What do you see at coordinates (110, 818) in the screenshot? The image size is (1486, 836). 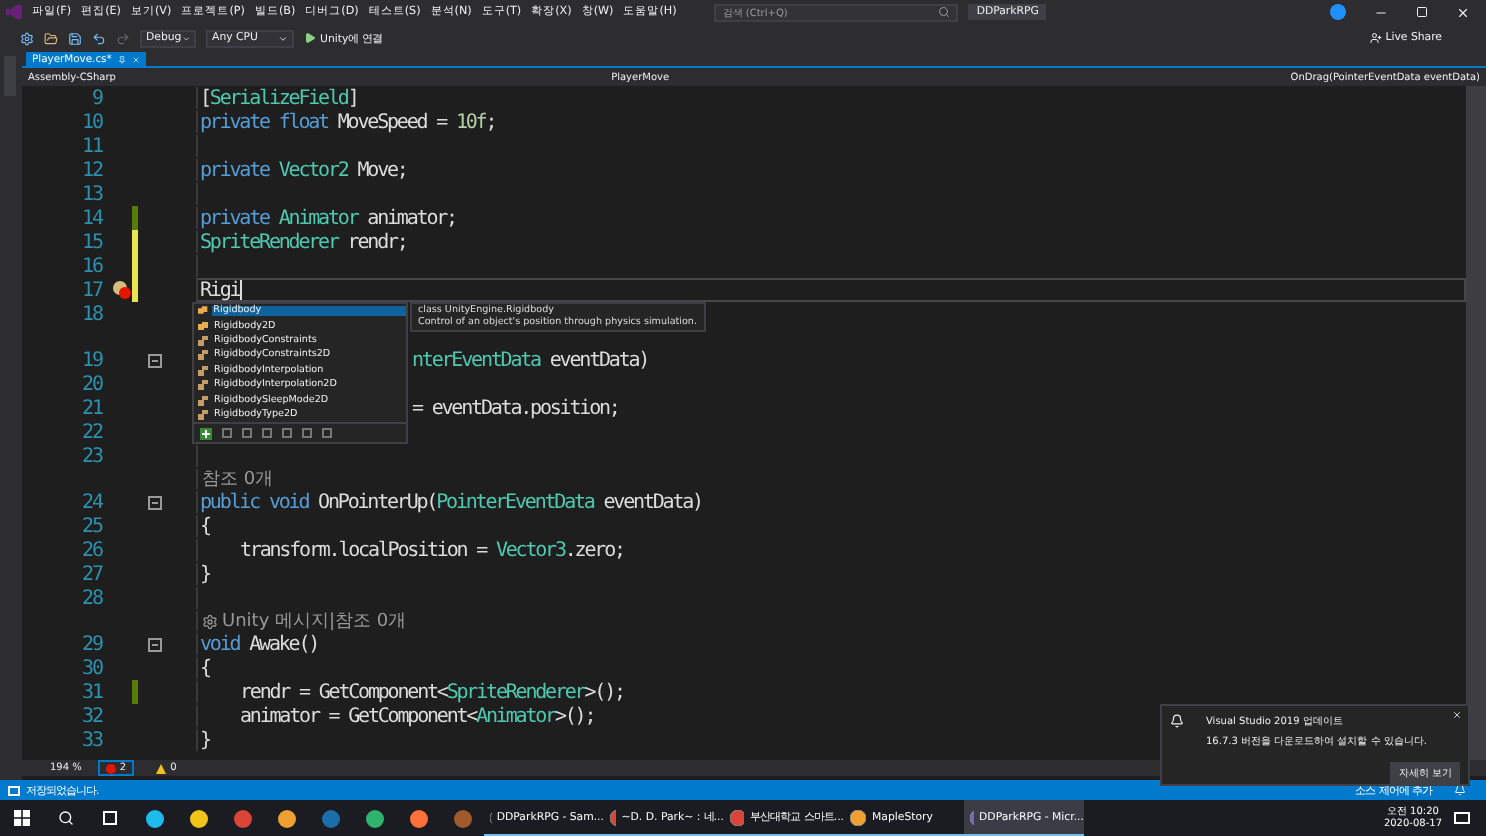 I see `task-view-icon` at bounding box center [110, 818].